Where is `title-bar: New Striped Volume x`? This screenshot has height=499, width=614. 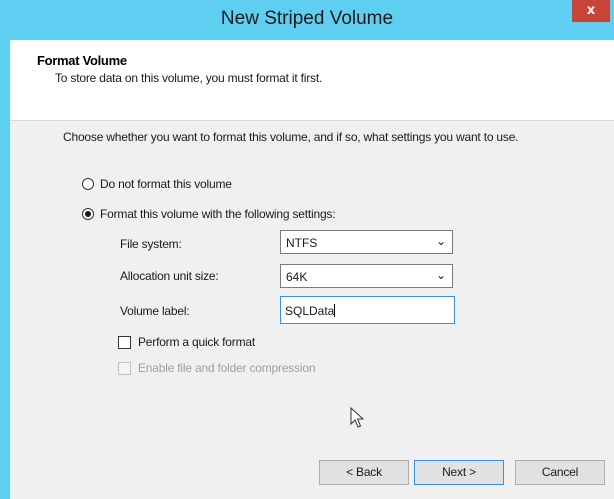
title-bar: New Striped Volume x is located at coordinates (307, 20).